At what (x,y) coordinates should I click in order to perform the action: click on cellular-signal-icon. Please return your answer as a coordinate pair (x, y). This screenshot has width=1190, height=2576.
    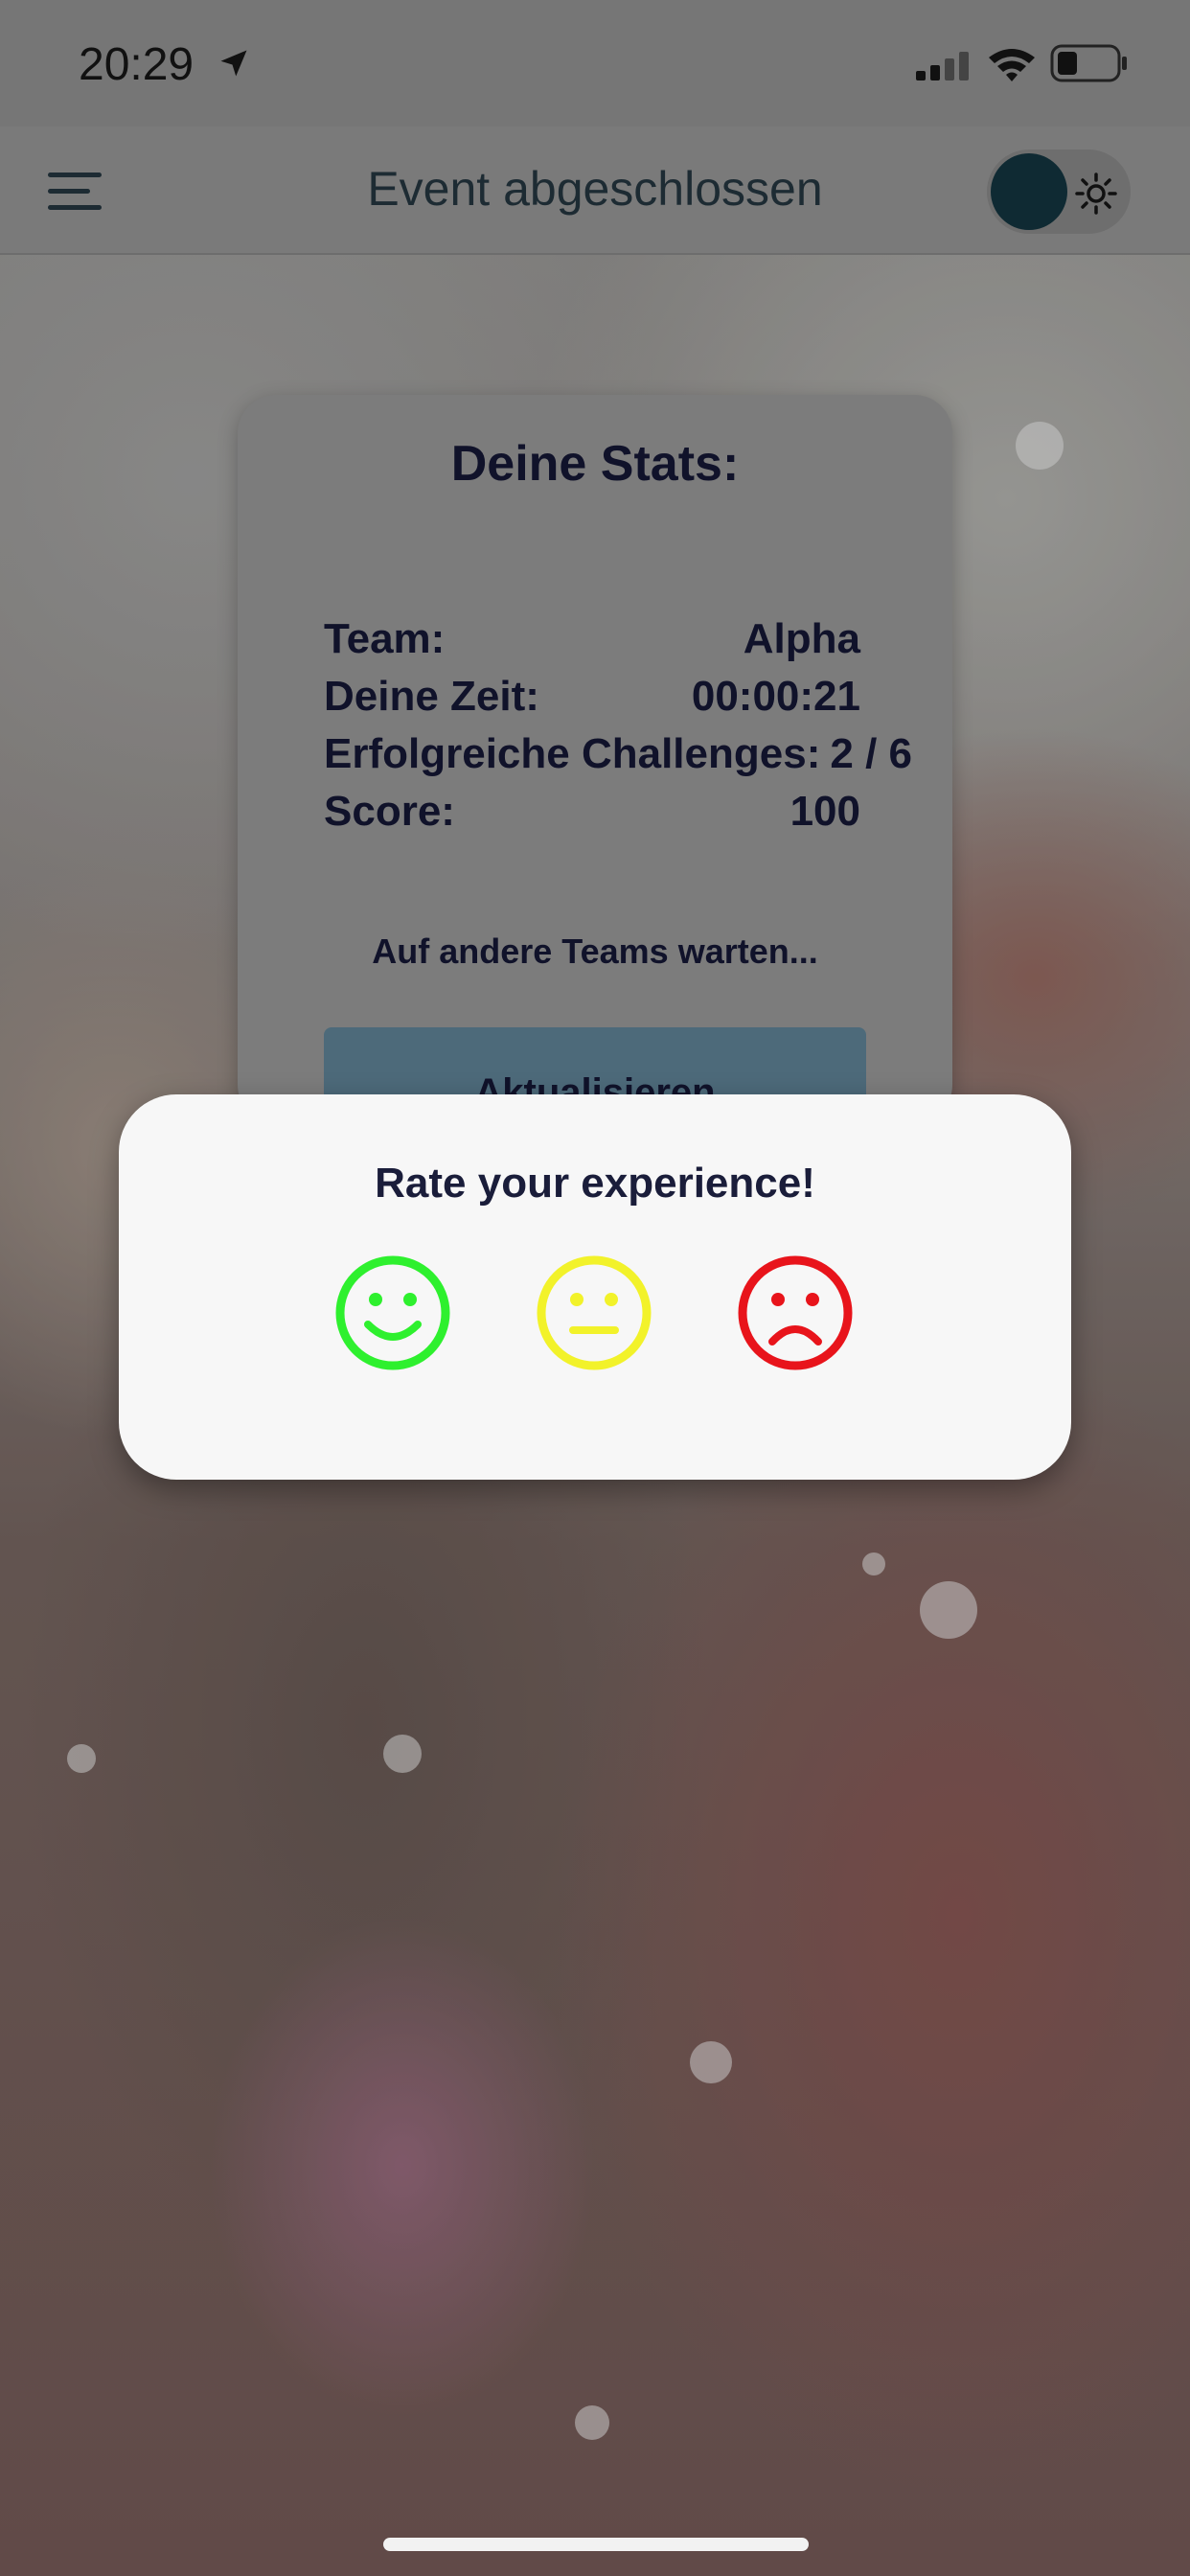
    Looking at the image, I should click on (943, 66).